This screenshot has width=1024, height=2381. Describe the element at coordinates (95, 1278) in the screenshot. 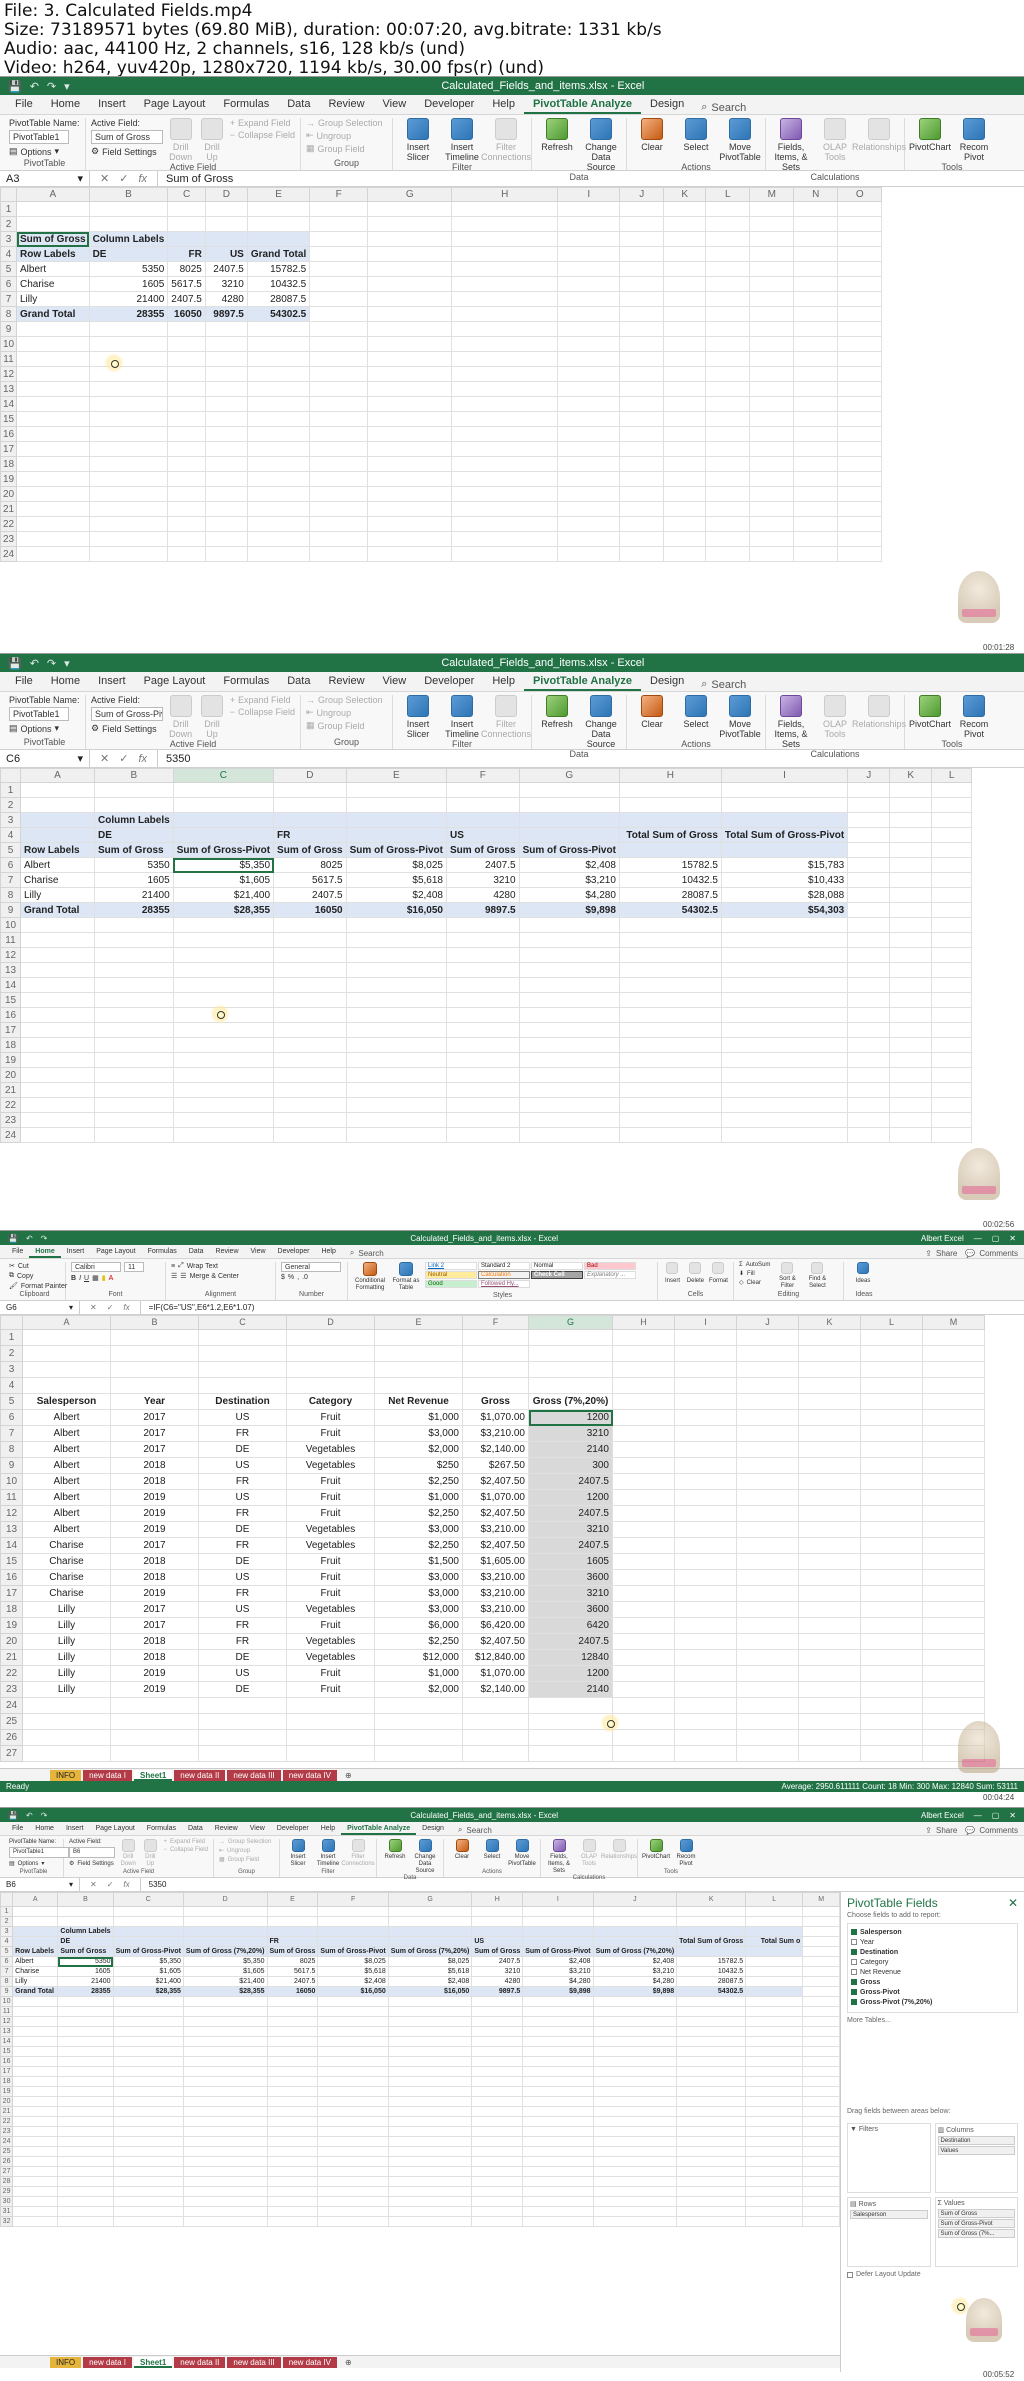

I see `borders-icon: ▦` at that location.